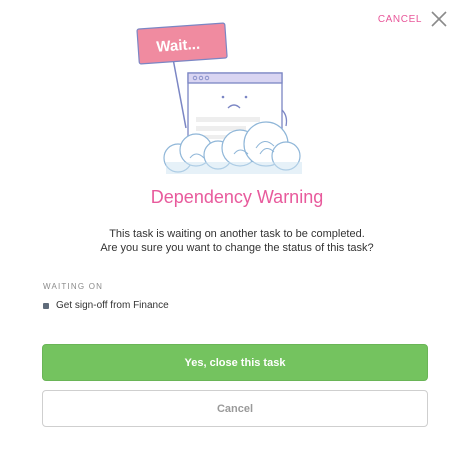 The width and height of the screenshot is (474, 453). What do you see at coordinates (237, 197) in the screenshot?
I see `dialog-title: Dependency Warning` at bounding box center [237, 197].